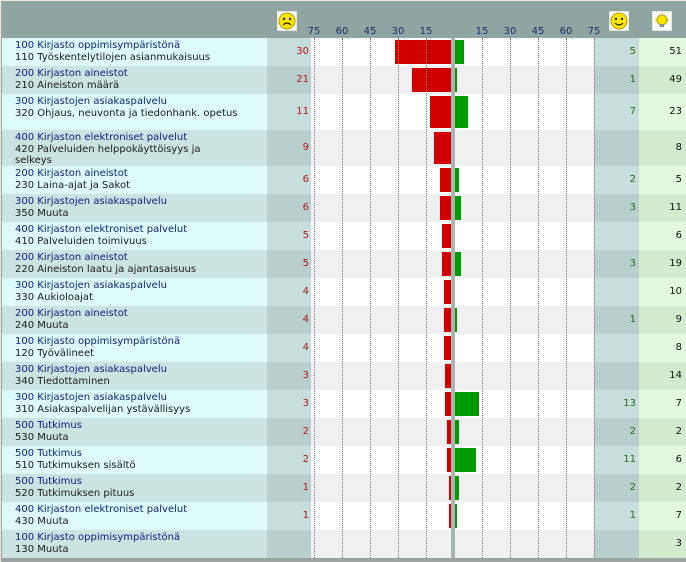  I want to click on idea-count: 23, so click(675, 111).